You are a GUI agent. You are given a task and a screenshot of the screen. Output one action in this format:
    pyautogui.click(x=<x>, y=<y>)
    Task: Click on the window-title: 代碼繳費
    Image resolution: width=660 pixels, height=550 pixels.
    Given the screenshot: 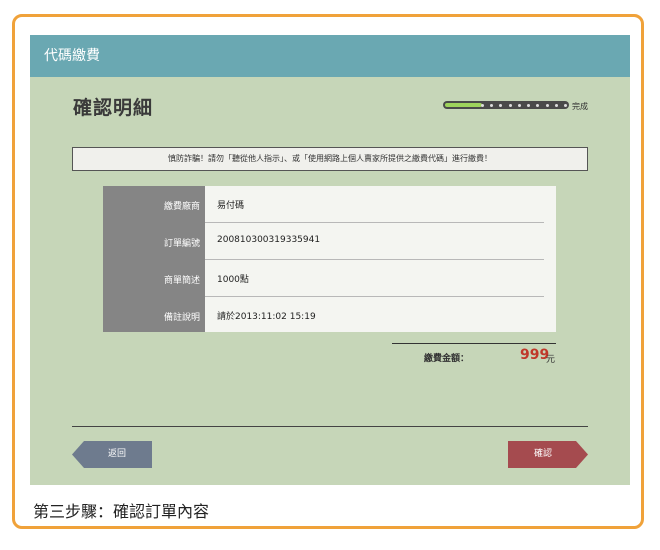 What is the action you would take?
    pyautogui.click(x=330, y=56)
    